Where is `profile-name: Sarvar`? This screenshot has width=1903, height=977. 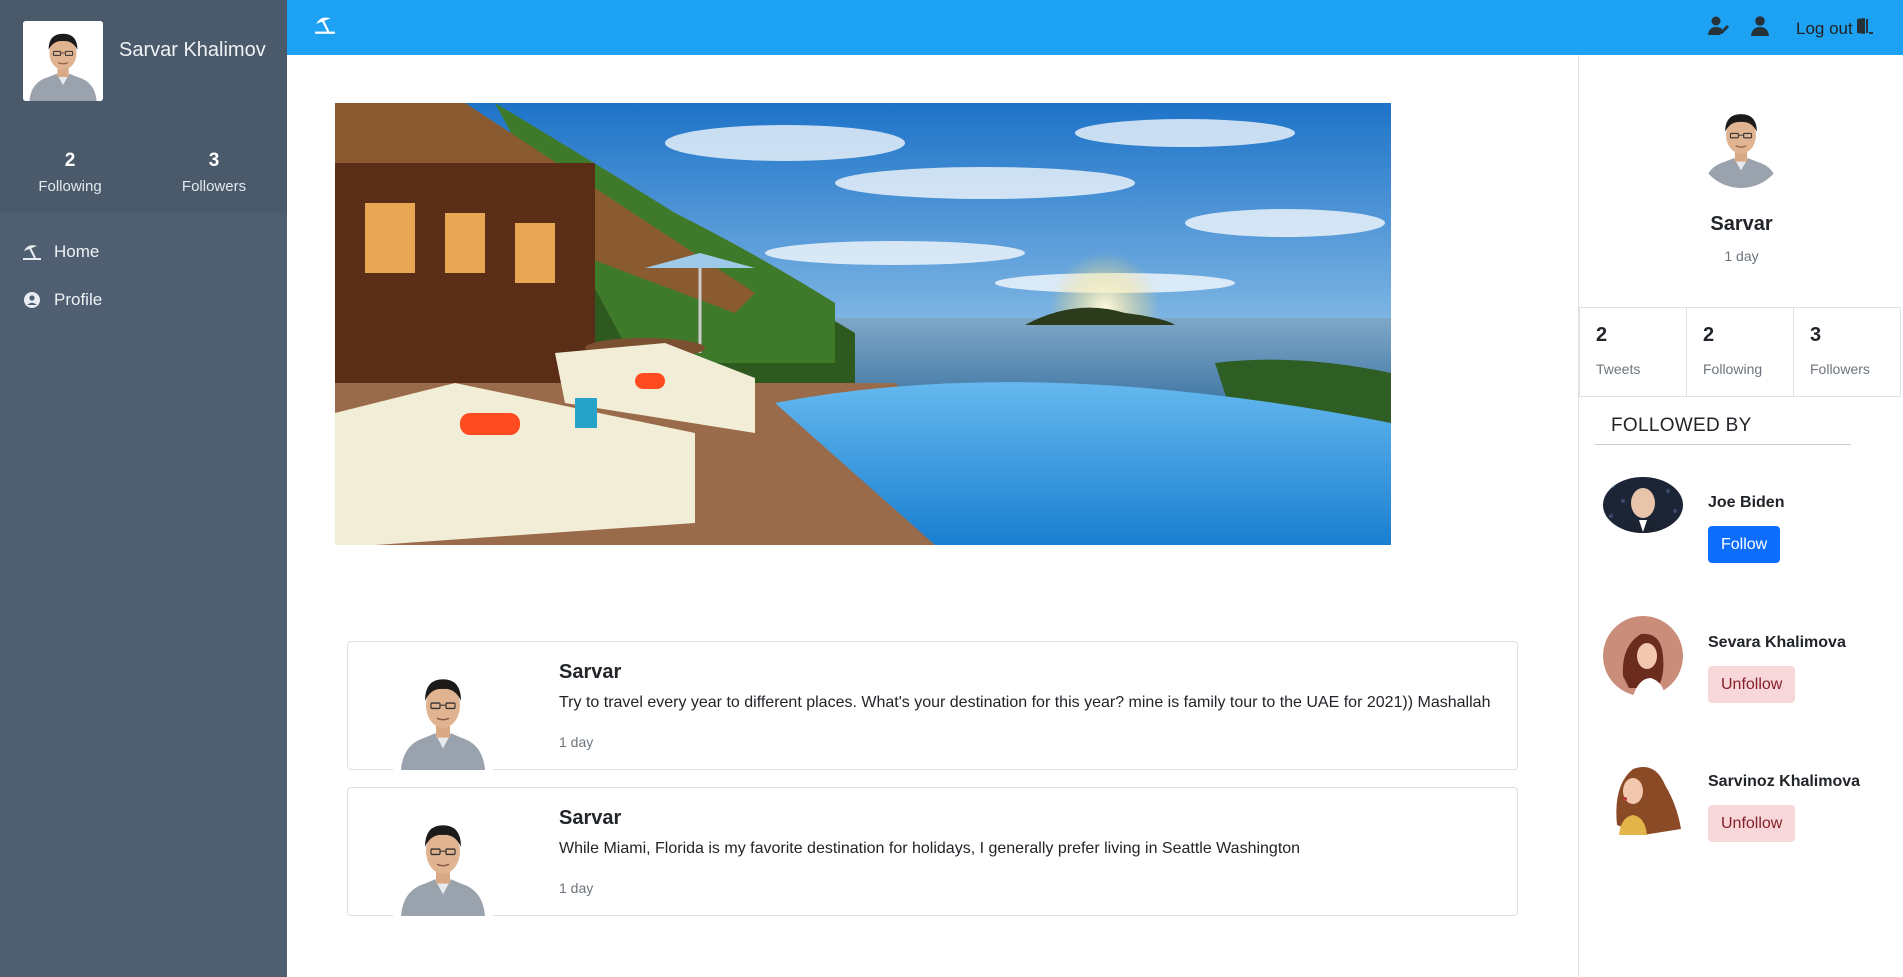
profile-name: Sarvar is located at coordinates (1741, 224).